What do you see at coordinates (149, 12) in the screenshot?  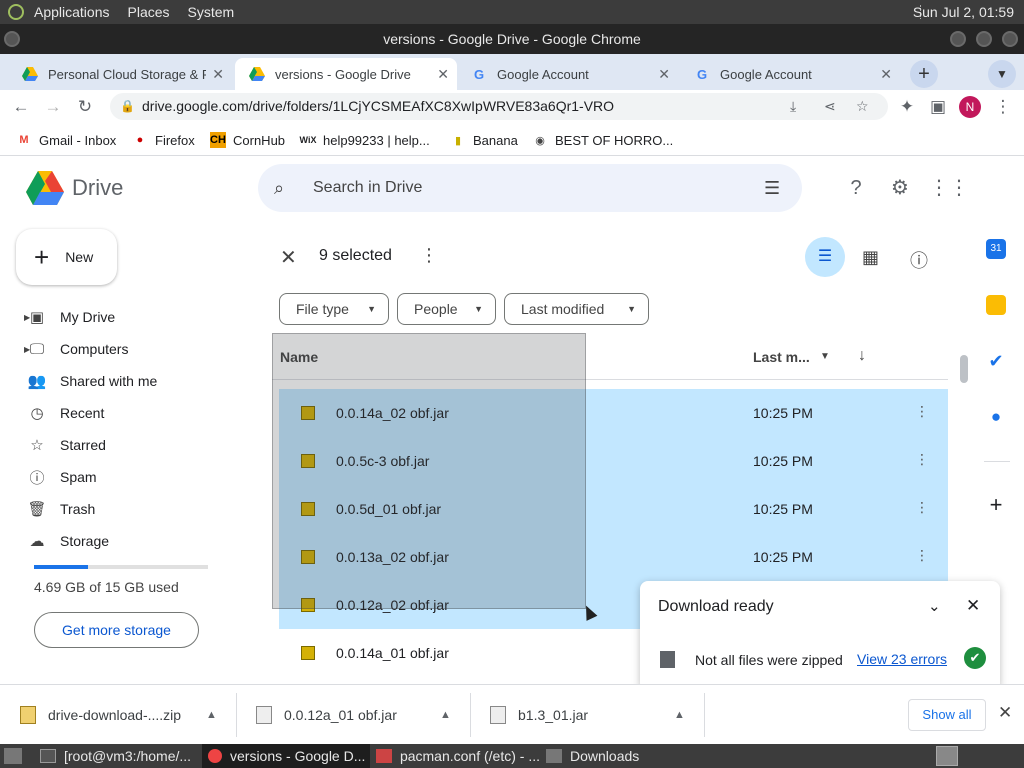 I see `menu-places: Places` at bounding box center [149, 12].